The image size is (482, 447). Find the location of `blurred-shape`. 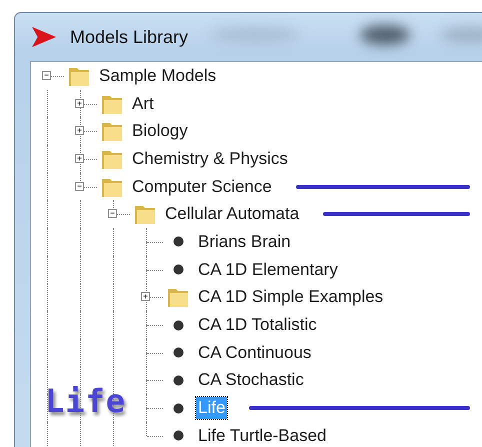

blurred-shape is located at coordinates (385, 35).